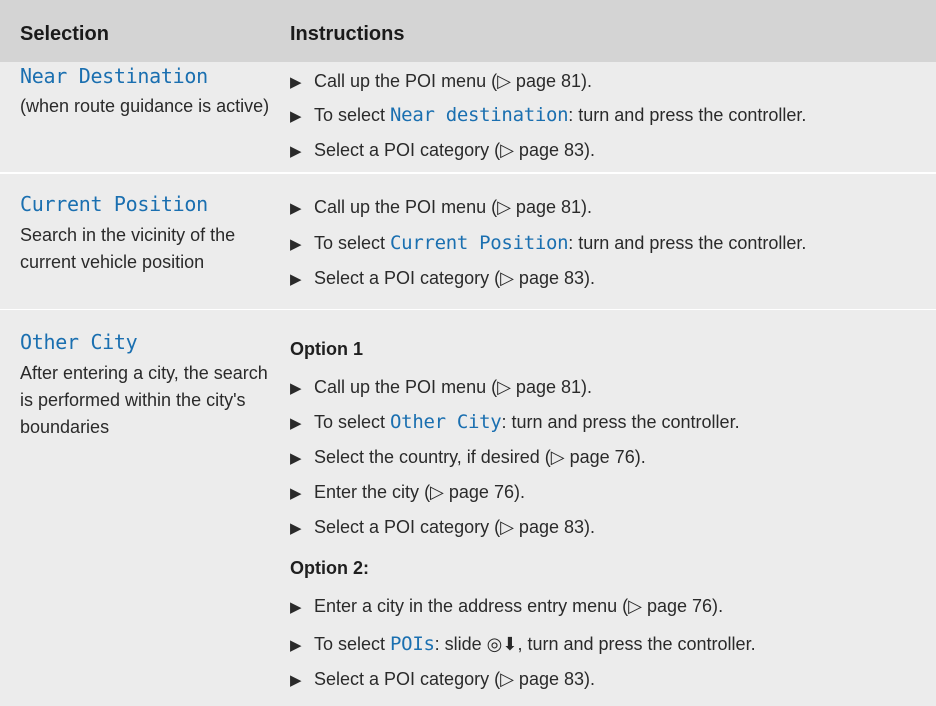 This screenshot has height=706, width=936. I want to click on step: ▶ Enter the city (▷ page 76)., so click(407, 493).